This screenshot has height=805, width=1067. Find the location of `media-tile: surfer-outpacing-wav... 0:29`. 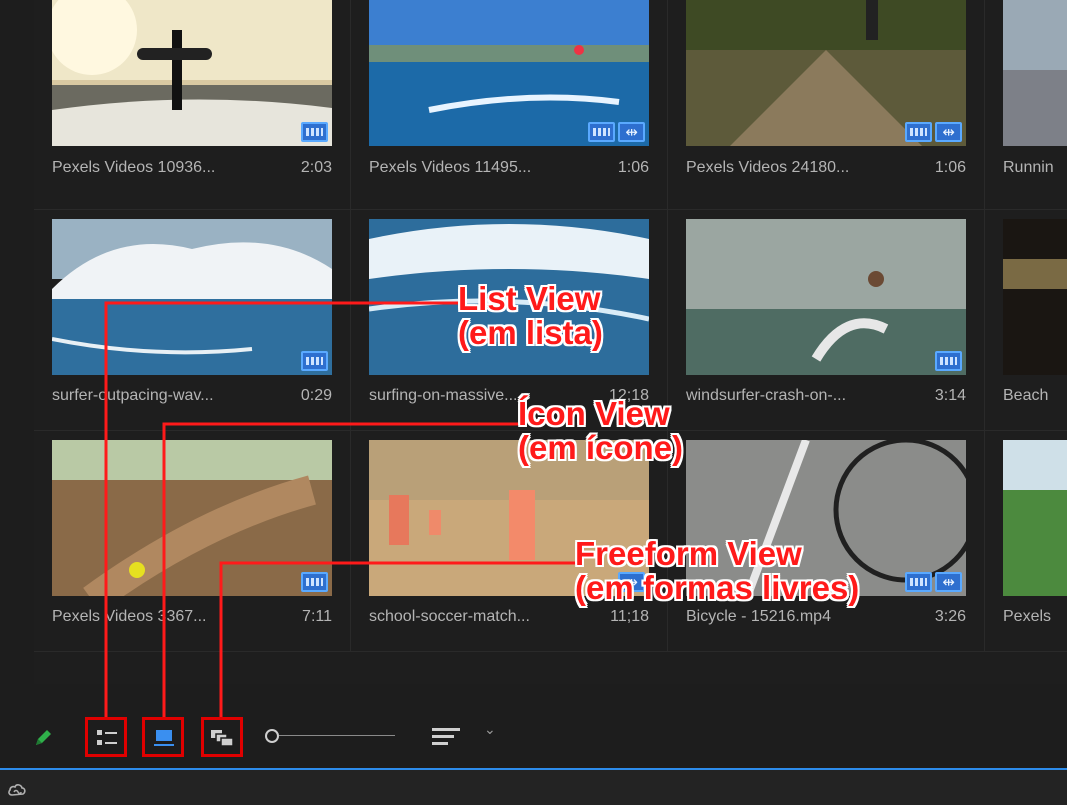

media-tile: surfer-outpacing-wav... 0:29 is located at coordinates (192, 320).